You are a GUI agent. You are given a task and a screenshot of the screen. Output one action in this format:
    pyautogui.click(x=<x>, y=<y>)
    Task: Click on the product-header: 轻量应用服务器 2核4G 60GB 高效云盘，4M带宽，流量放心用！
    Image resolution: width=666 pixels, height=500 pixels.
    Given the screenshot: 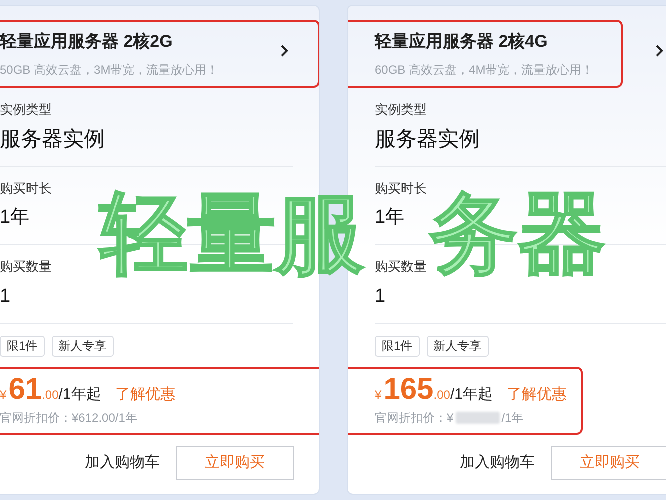 What is the action you would take?
    pyautogui.click(x=485, y=54)
    